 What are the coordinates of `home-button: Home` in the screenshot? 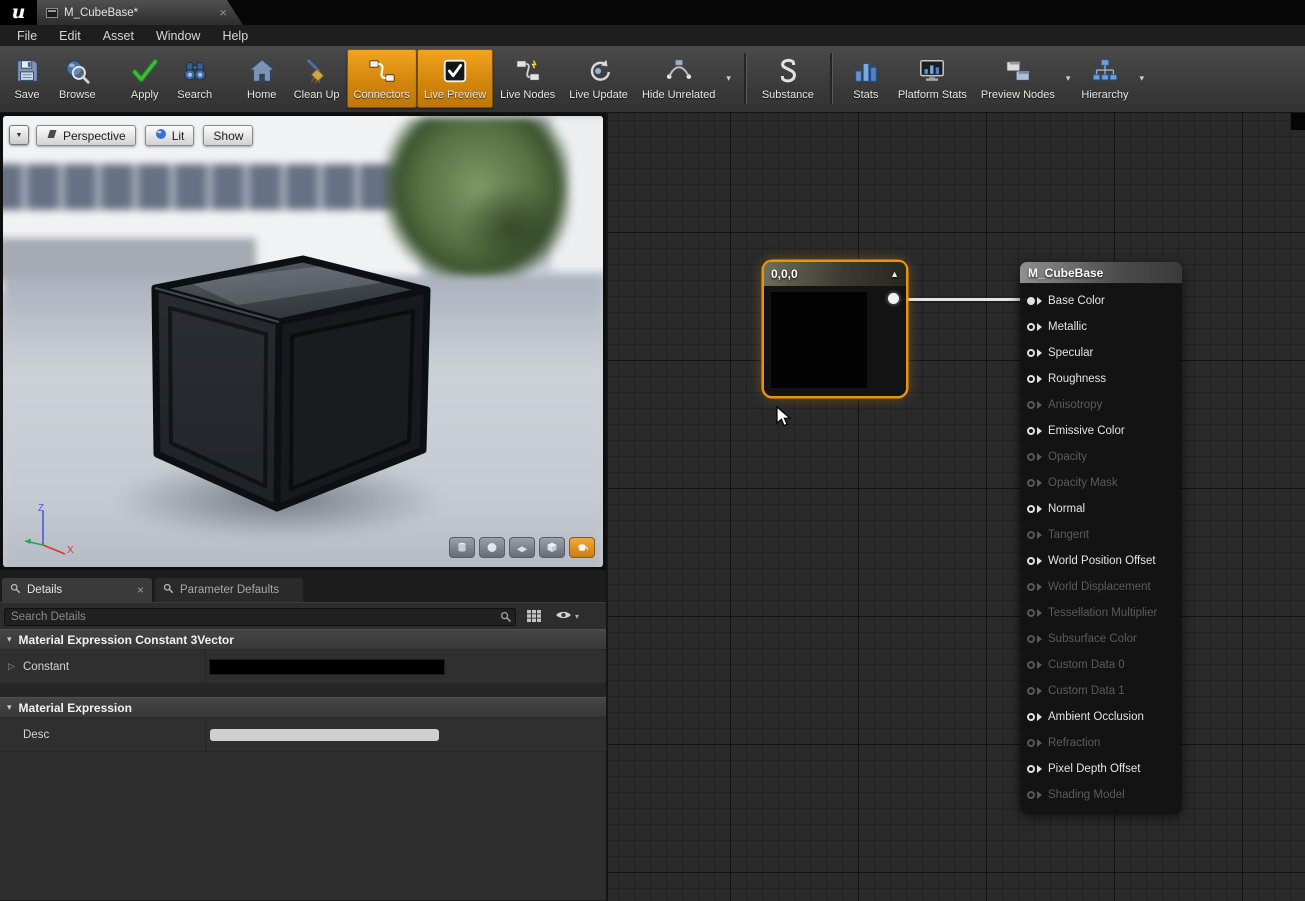 It's located at (262, 78).